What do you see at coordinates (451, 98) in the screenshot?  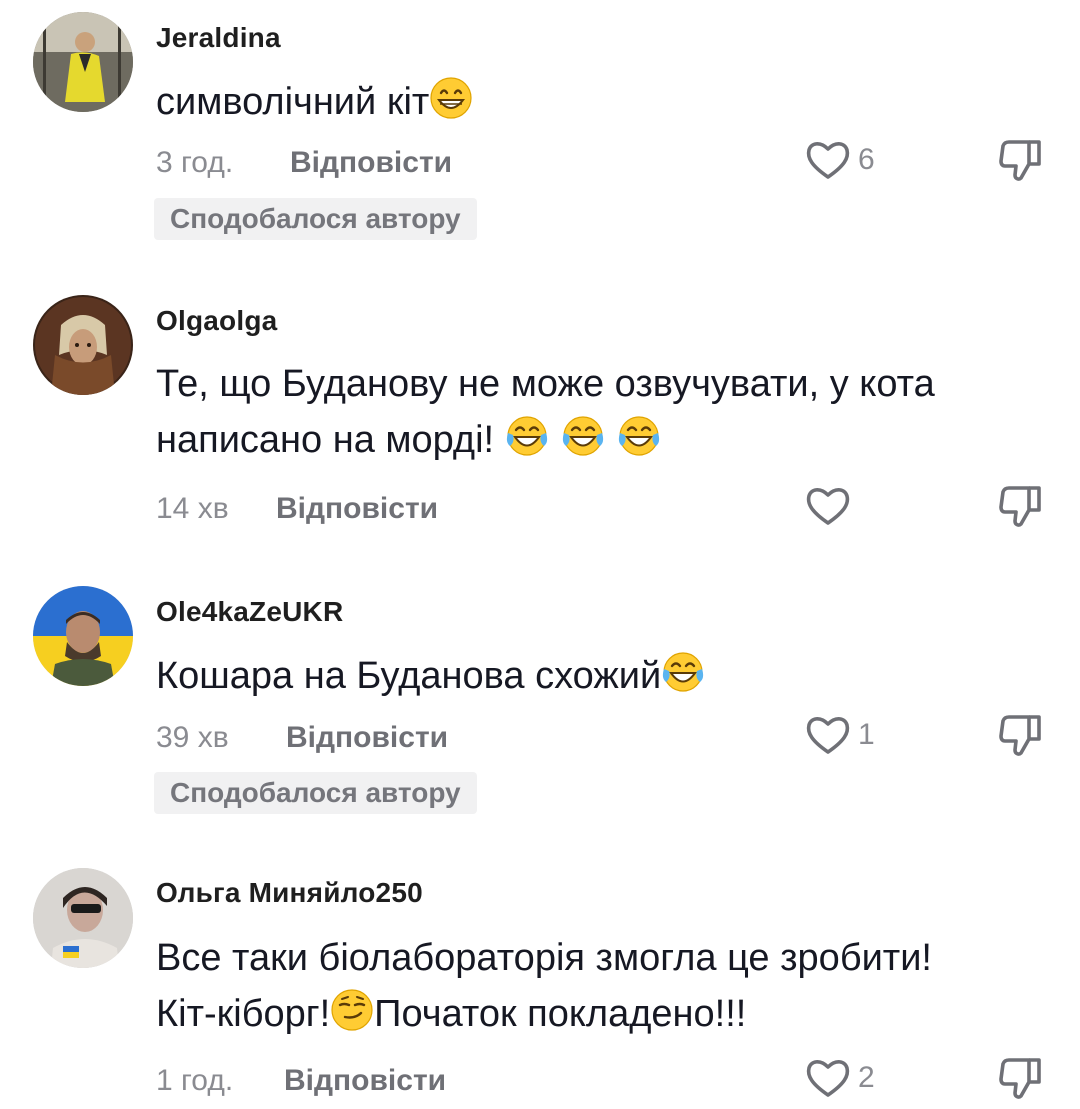 I see `grinning-face-icon` at bounding box center [451, 98].